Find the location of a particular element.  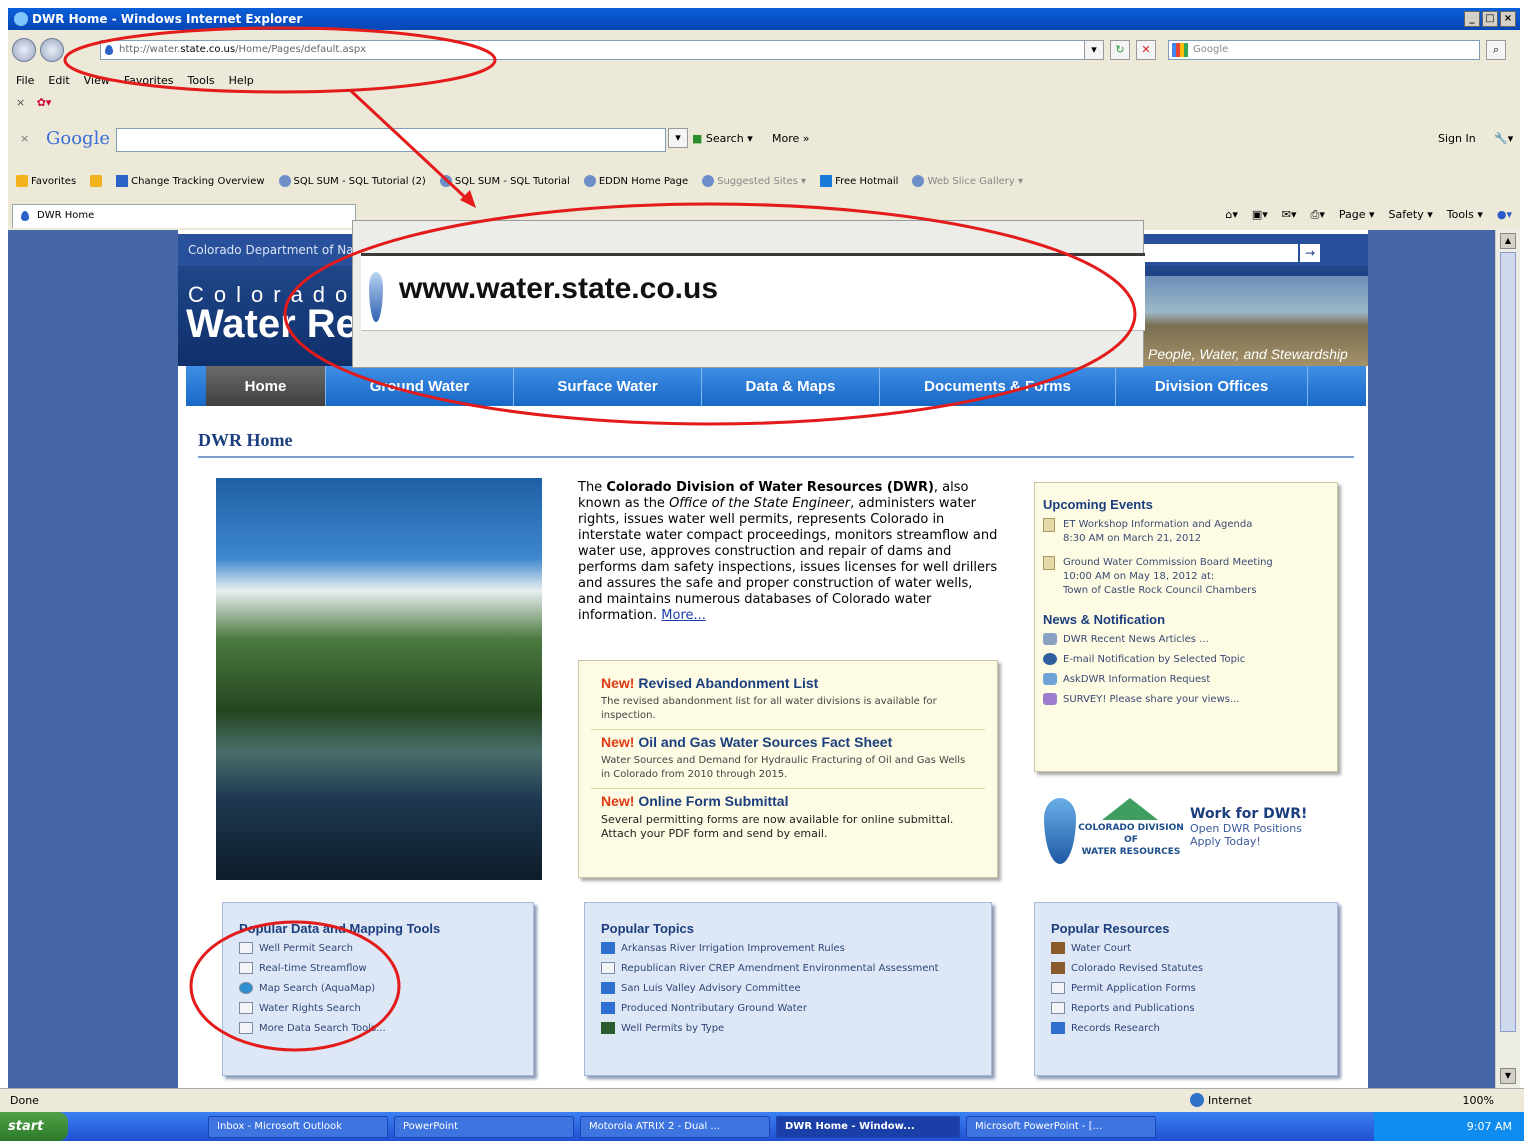

wrench-icon: 🔧▾ is located at coordinates (1503, 138).